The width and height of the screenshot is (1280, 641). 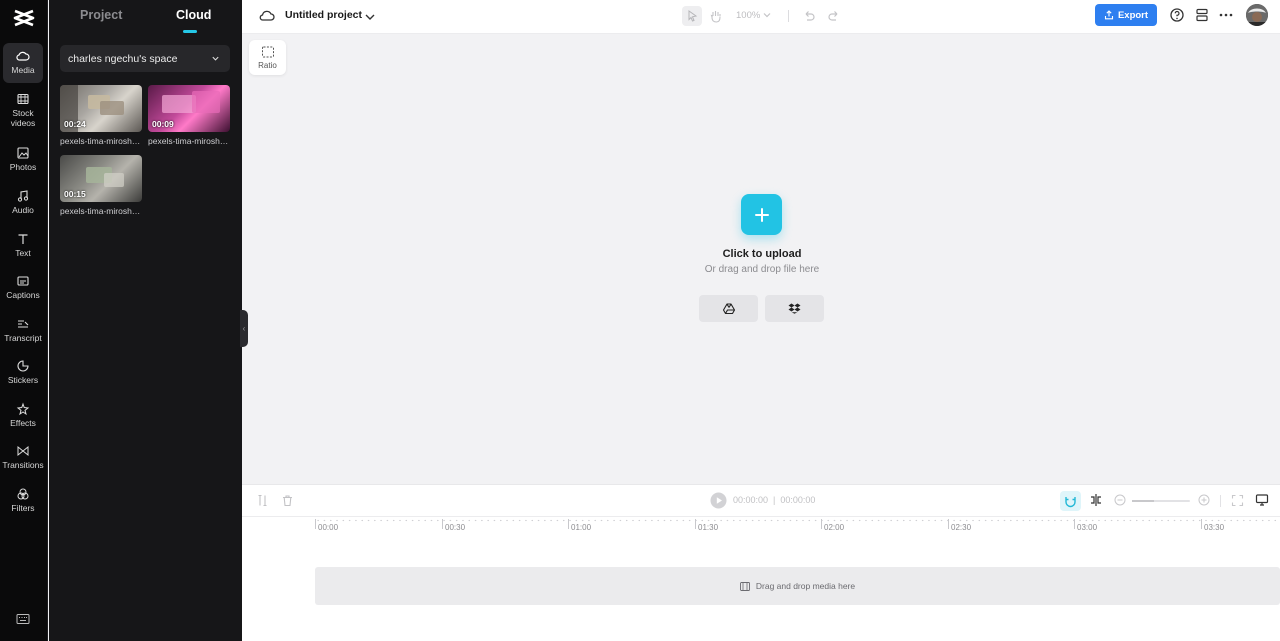 I want to click on rail-item-label: Effects, so click(x=23, y=423).